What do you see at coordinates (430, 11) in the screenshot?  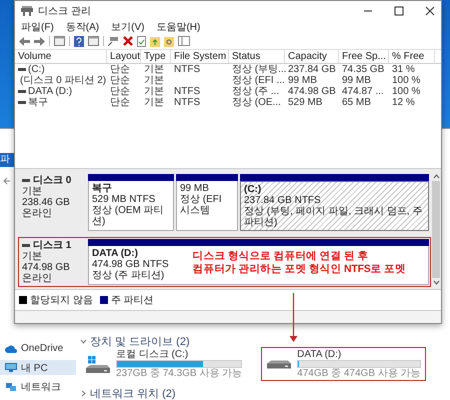 I see `close-icon` at bounding box center [430, 11].